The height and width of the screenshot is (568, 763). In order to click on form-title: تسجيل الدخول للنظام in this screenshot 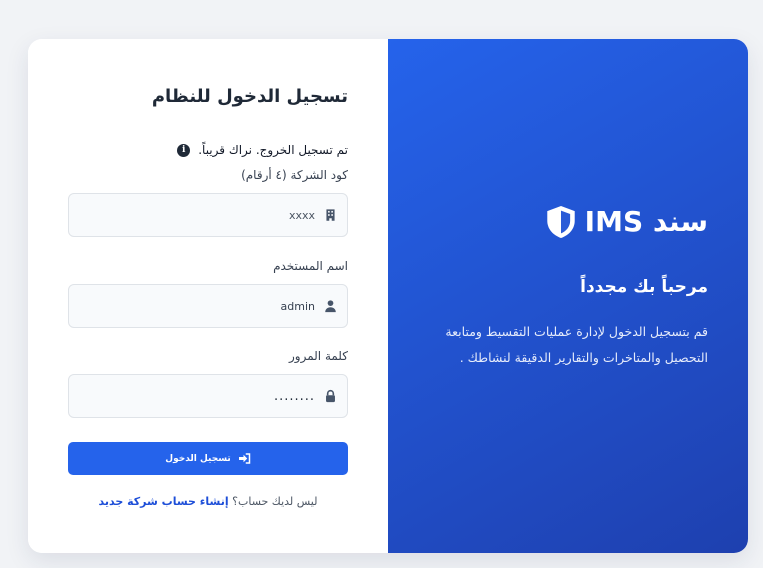, I will do `click(249, 96)`.